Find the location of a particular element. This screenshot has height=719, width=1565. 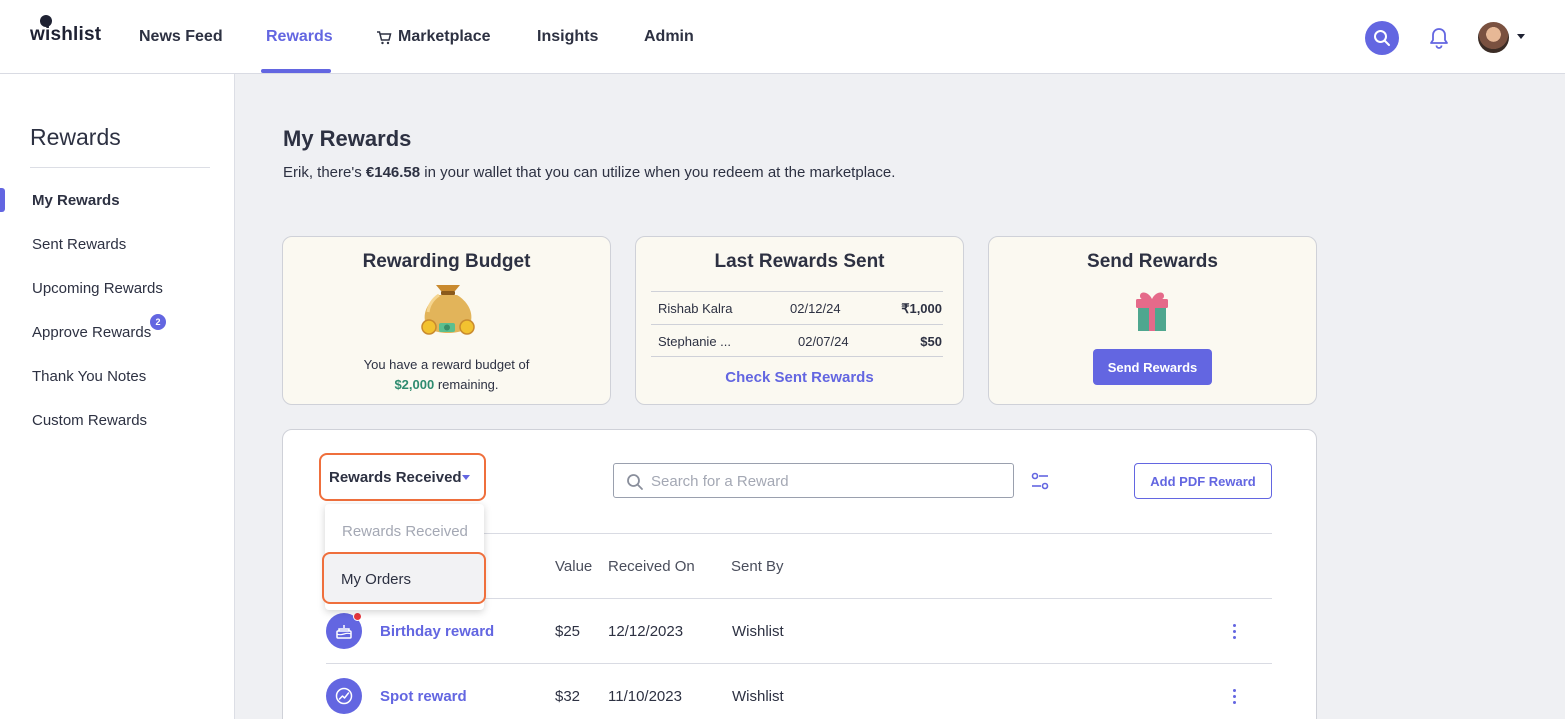

last-sent-row: Rishab Kalra 02/12/24 ₹1,000 is located at coordinates (800, 308).